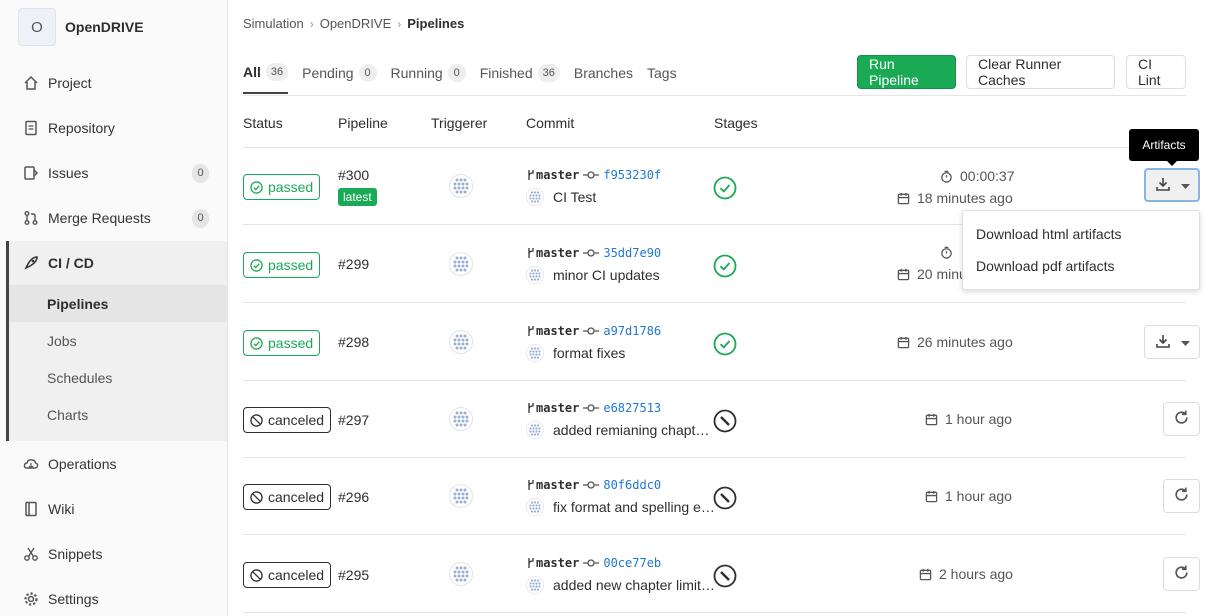 The width and height of the screenshot is (1212, 616). I want to click on tab-label: Tags, so click(662, 73).